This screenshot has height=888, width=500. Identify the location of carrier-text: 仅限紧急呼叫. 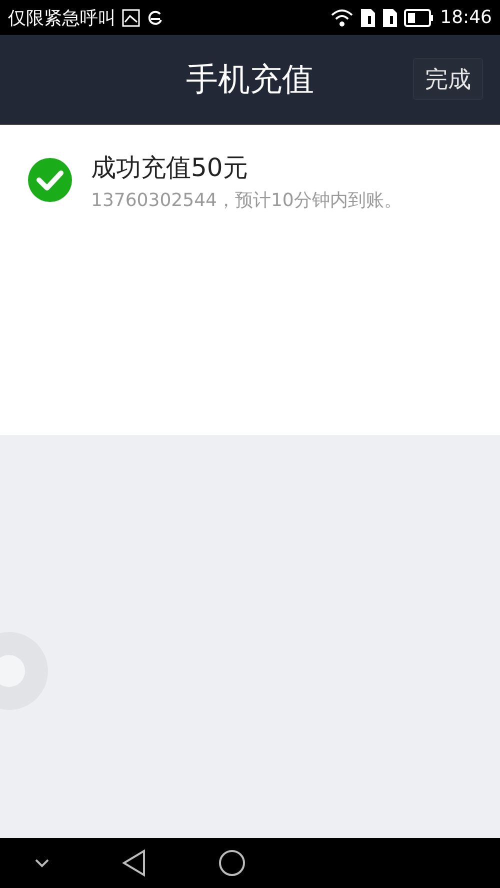
(62, 18).